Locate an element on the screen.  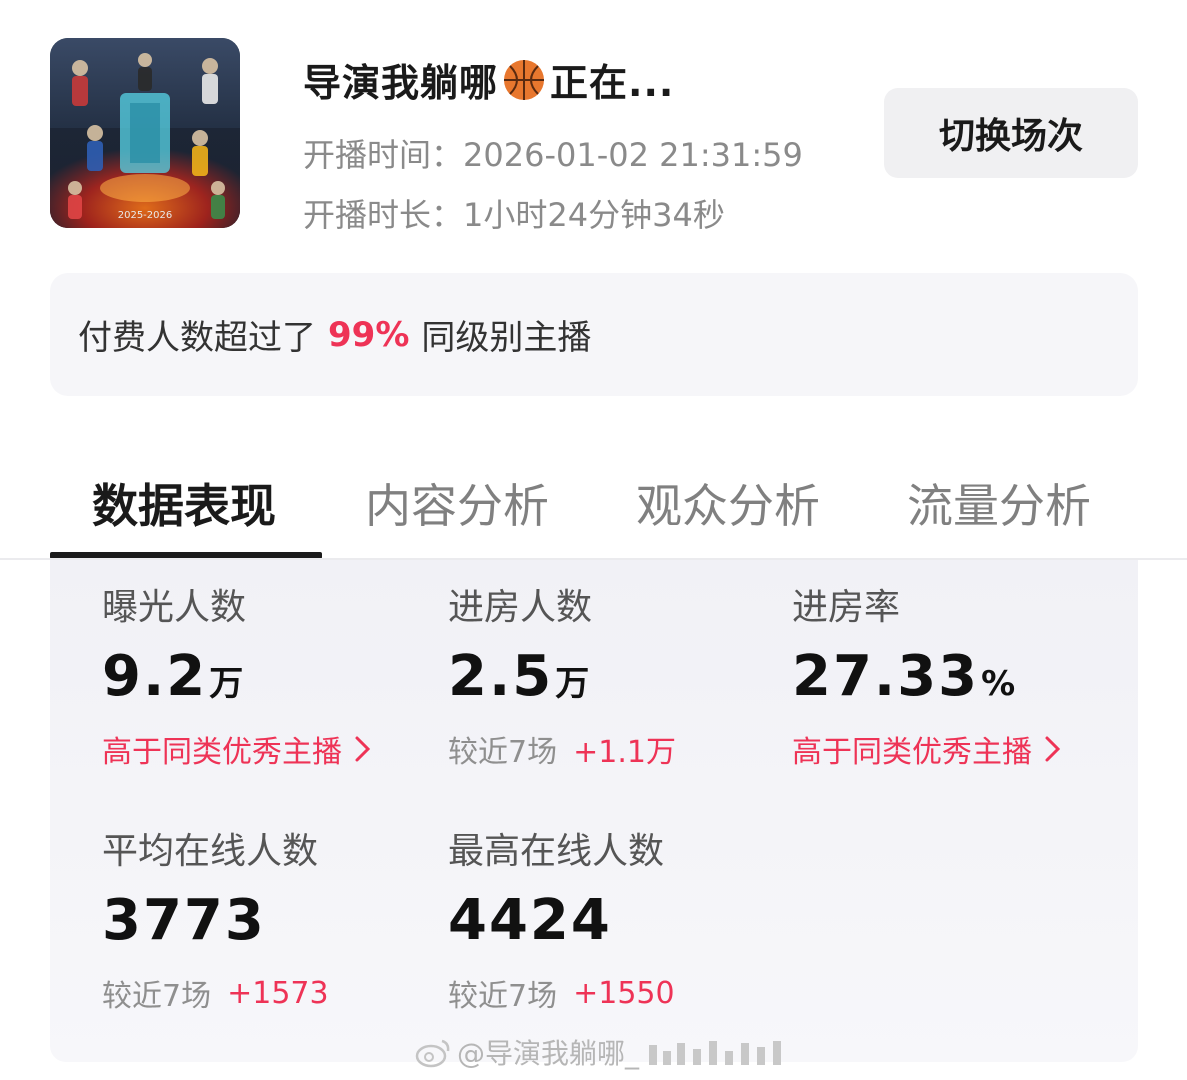
metric-value: 27.33% is located at coordinates (904, 676).